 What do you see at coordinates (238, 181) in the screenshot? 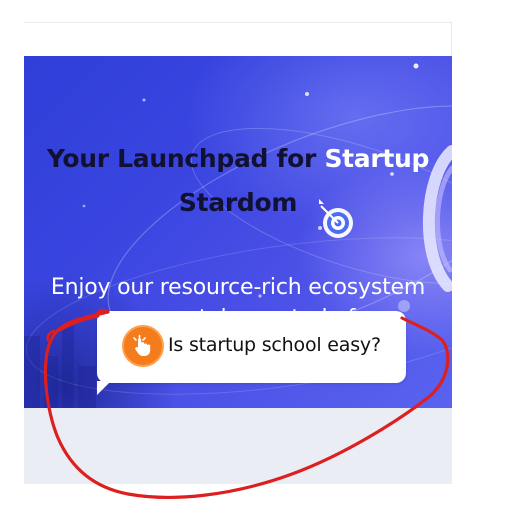
I see `hero-headline: Your Launchpad for Startup Stardom` at bounding box center [238, 181].